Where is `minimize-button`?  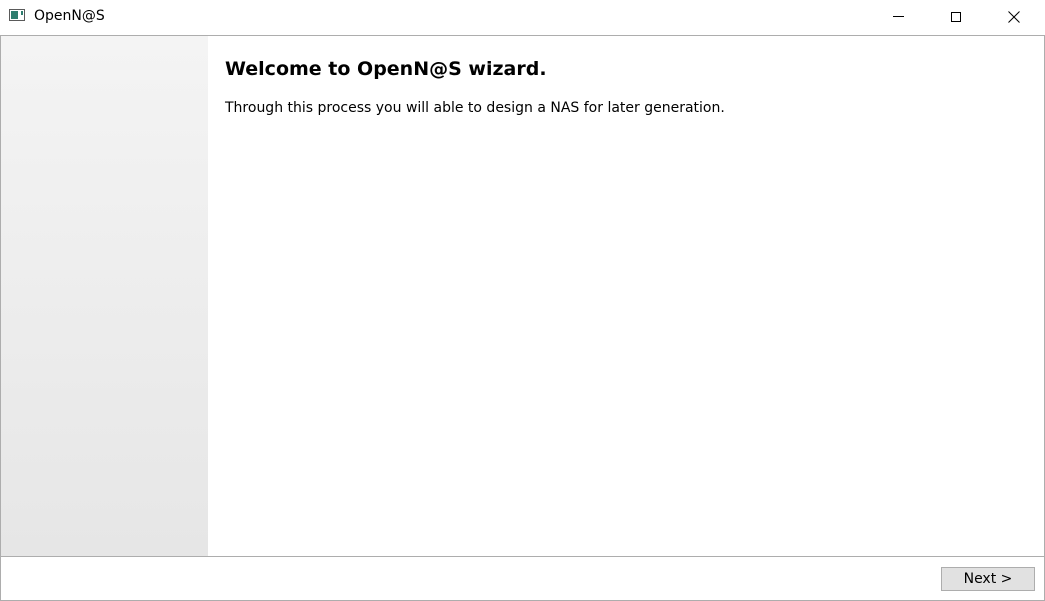
minimize-button is located at coordinates (898, 16).